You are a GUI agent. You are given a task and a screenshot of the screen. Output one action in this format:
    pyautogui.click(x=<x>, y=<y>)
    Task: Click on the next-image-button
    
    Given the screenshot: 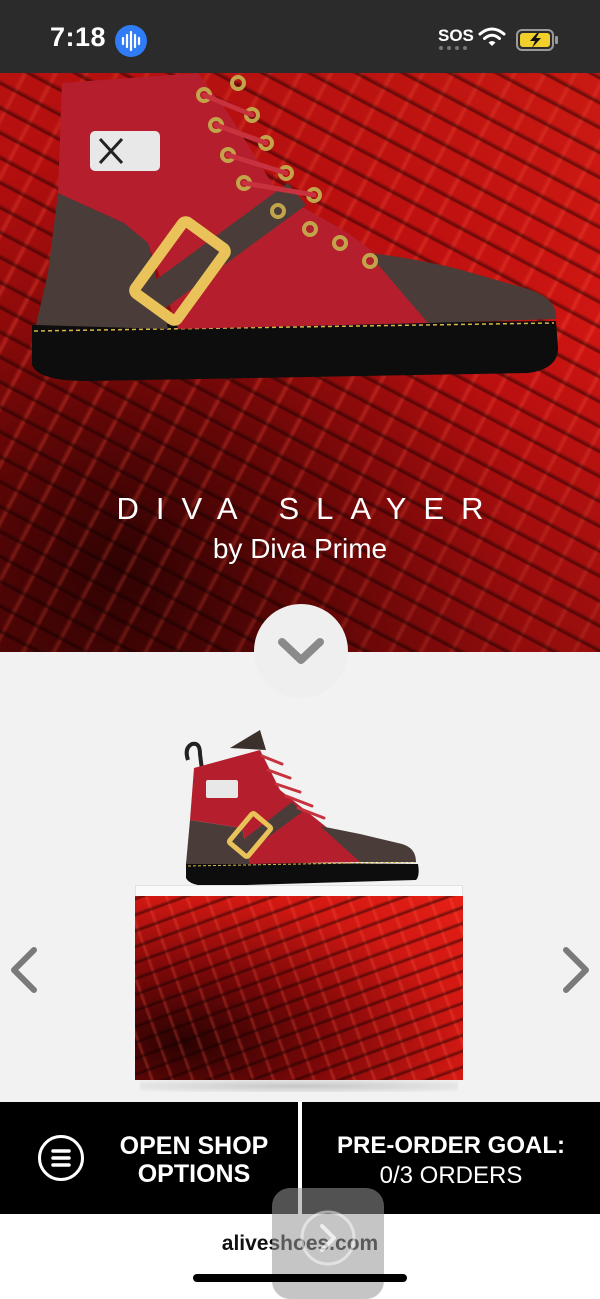 What is the action you would take?
    pyautogui.click(x=576, y=970)
    